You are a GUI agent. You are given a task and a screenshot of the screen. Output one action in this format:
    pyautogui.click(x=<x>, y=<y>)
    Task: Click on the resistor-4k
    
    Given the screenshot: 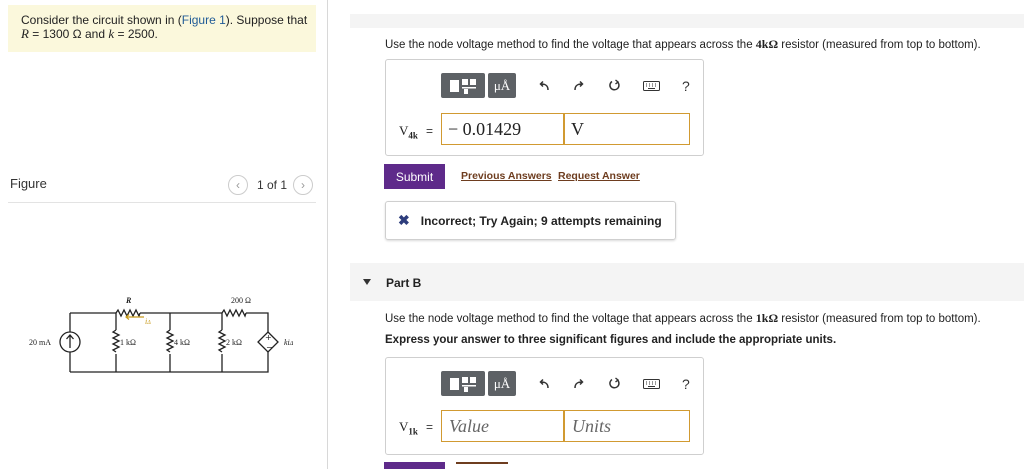 What is the action you would take?
    pyautogui.click(x=170, y=341)
    